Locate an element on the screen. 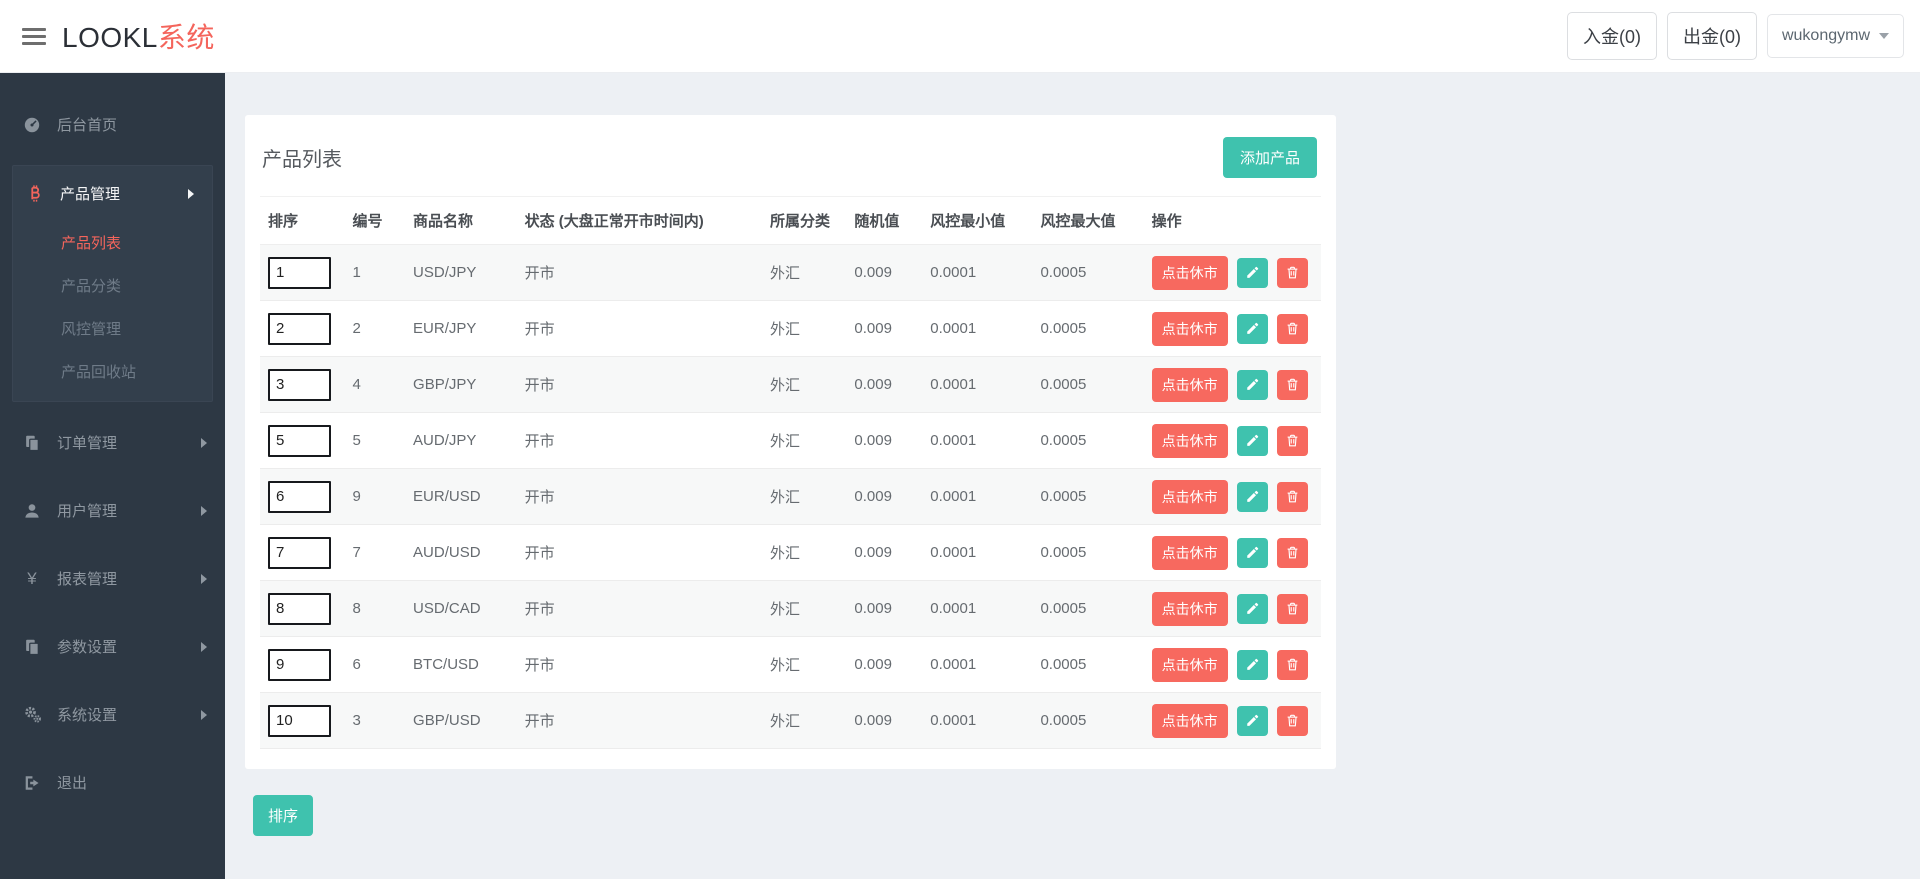 The width and height of the screenshot is (1920, 879). product-name: USD/CAD is located at coordinates (461, 608).